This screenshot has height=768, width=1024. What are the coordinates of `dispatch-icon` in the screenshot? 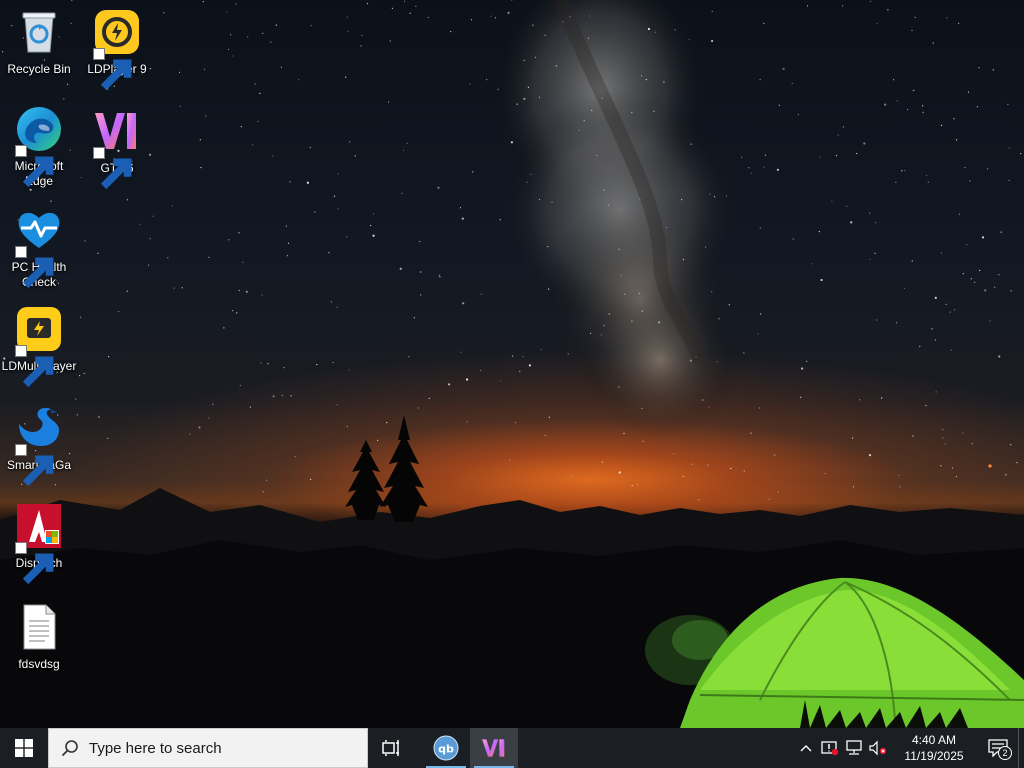 It's located at (39, 543).